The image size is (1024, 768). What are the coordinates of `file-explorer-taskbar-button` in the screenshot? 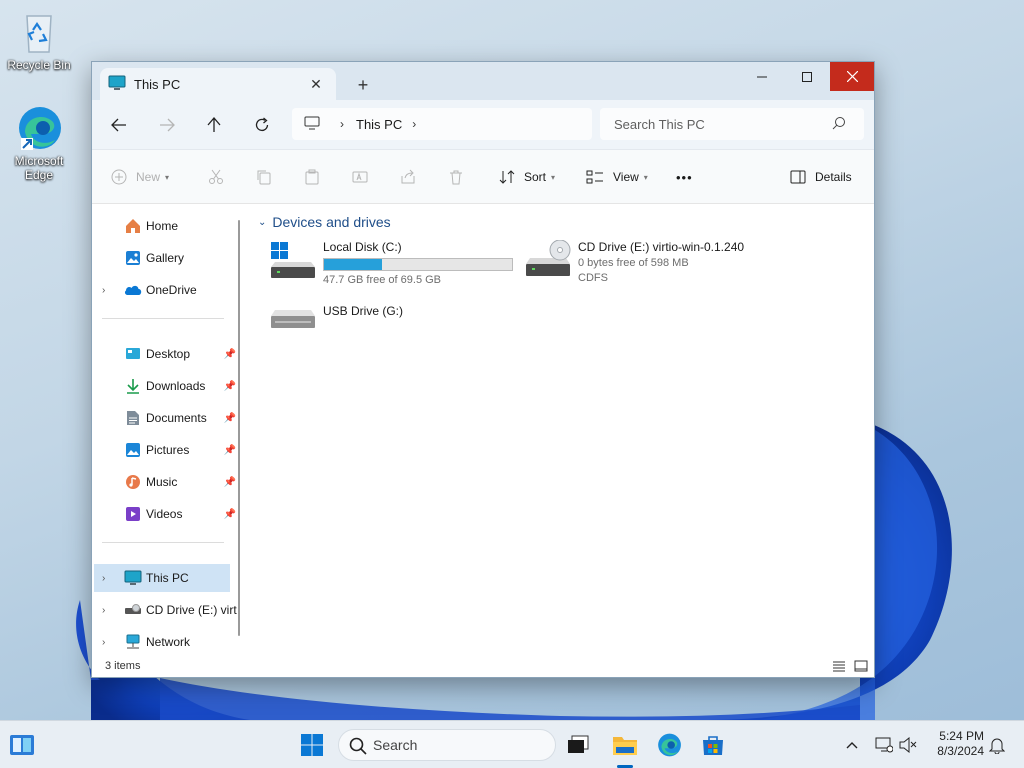 It's located at (625, 745).